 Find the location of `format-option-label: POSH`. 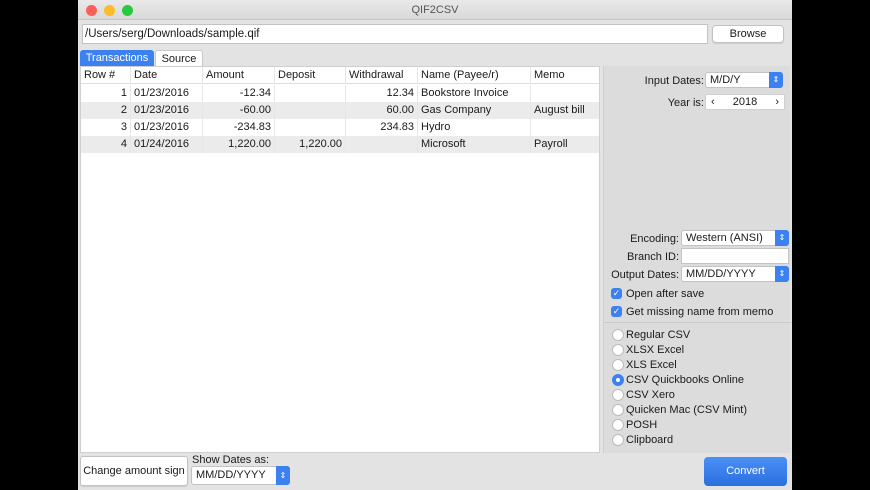

format-option-label: POSH is located at coordinates (642, 425).